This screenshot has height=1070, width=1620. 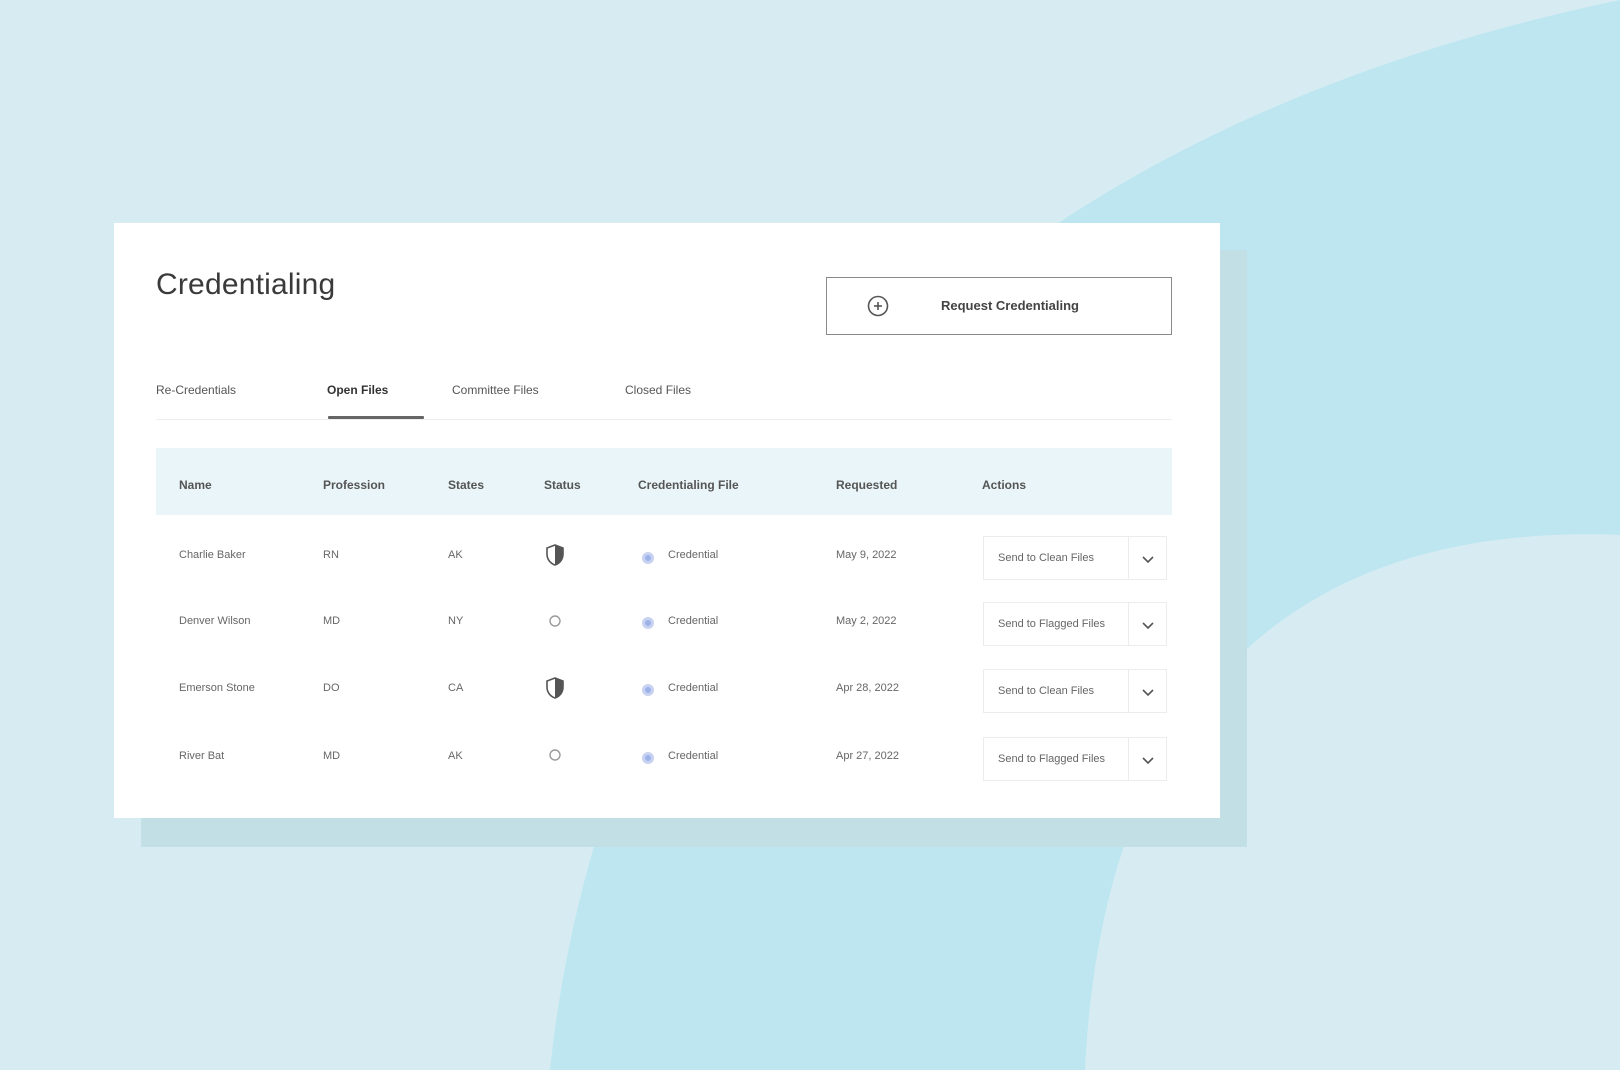 I want to click on row-requested-date: May 9, 2022, so click(x=866, y=555).